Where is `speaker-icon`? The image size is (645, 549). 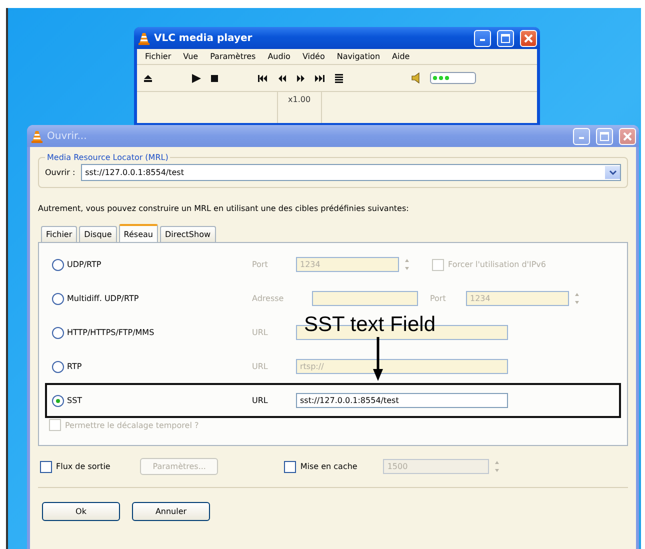
speaker-icon is located at coordinates (416, 78).